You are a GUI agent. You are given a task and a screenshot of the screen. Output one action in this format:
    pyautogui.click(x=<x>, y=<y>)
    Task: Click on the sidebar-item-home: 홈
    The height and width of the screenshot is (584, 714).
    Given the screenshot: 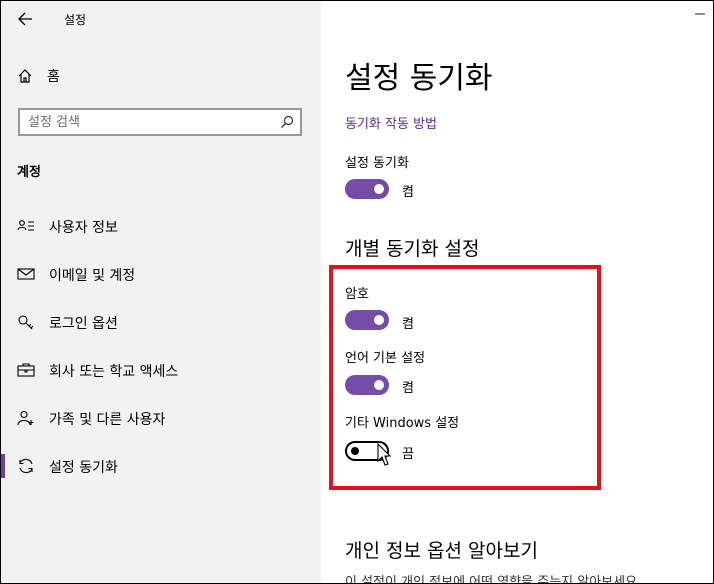 What is the action you would take?
    pyautogui.click(x=38, y=76)
    